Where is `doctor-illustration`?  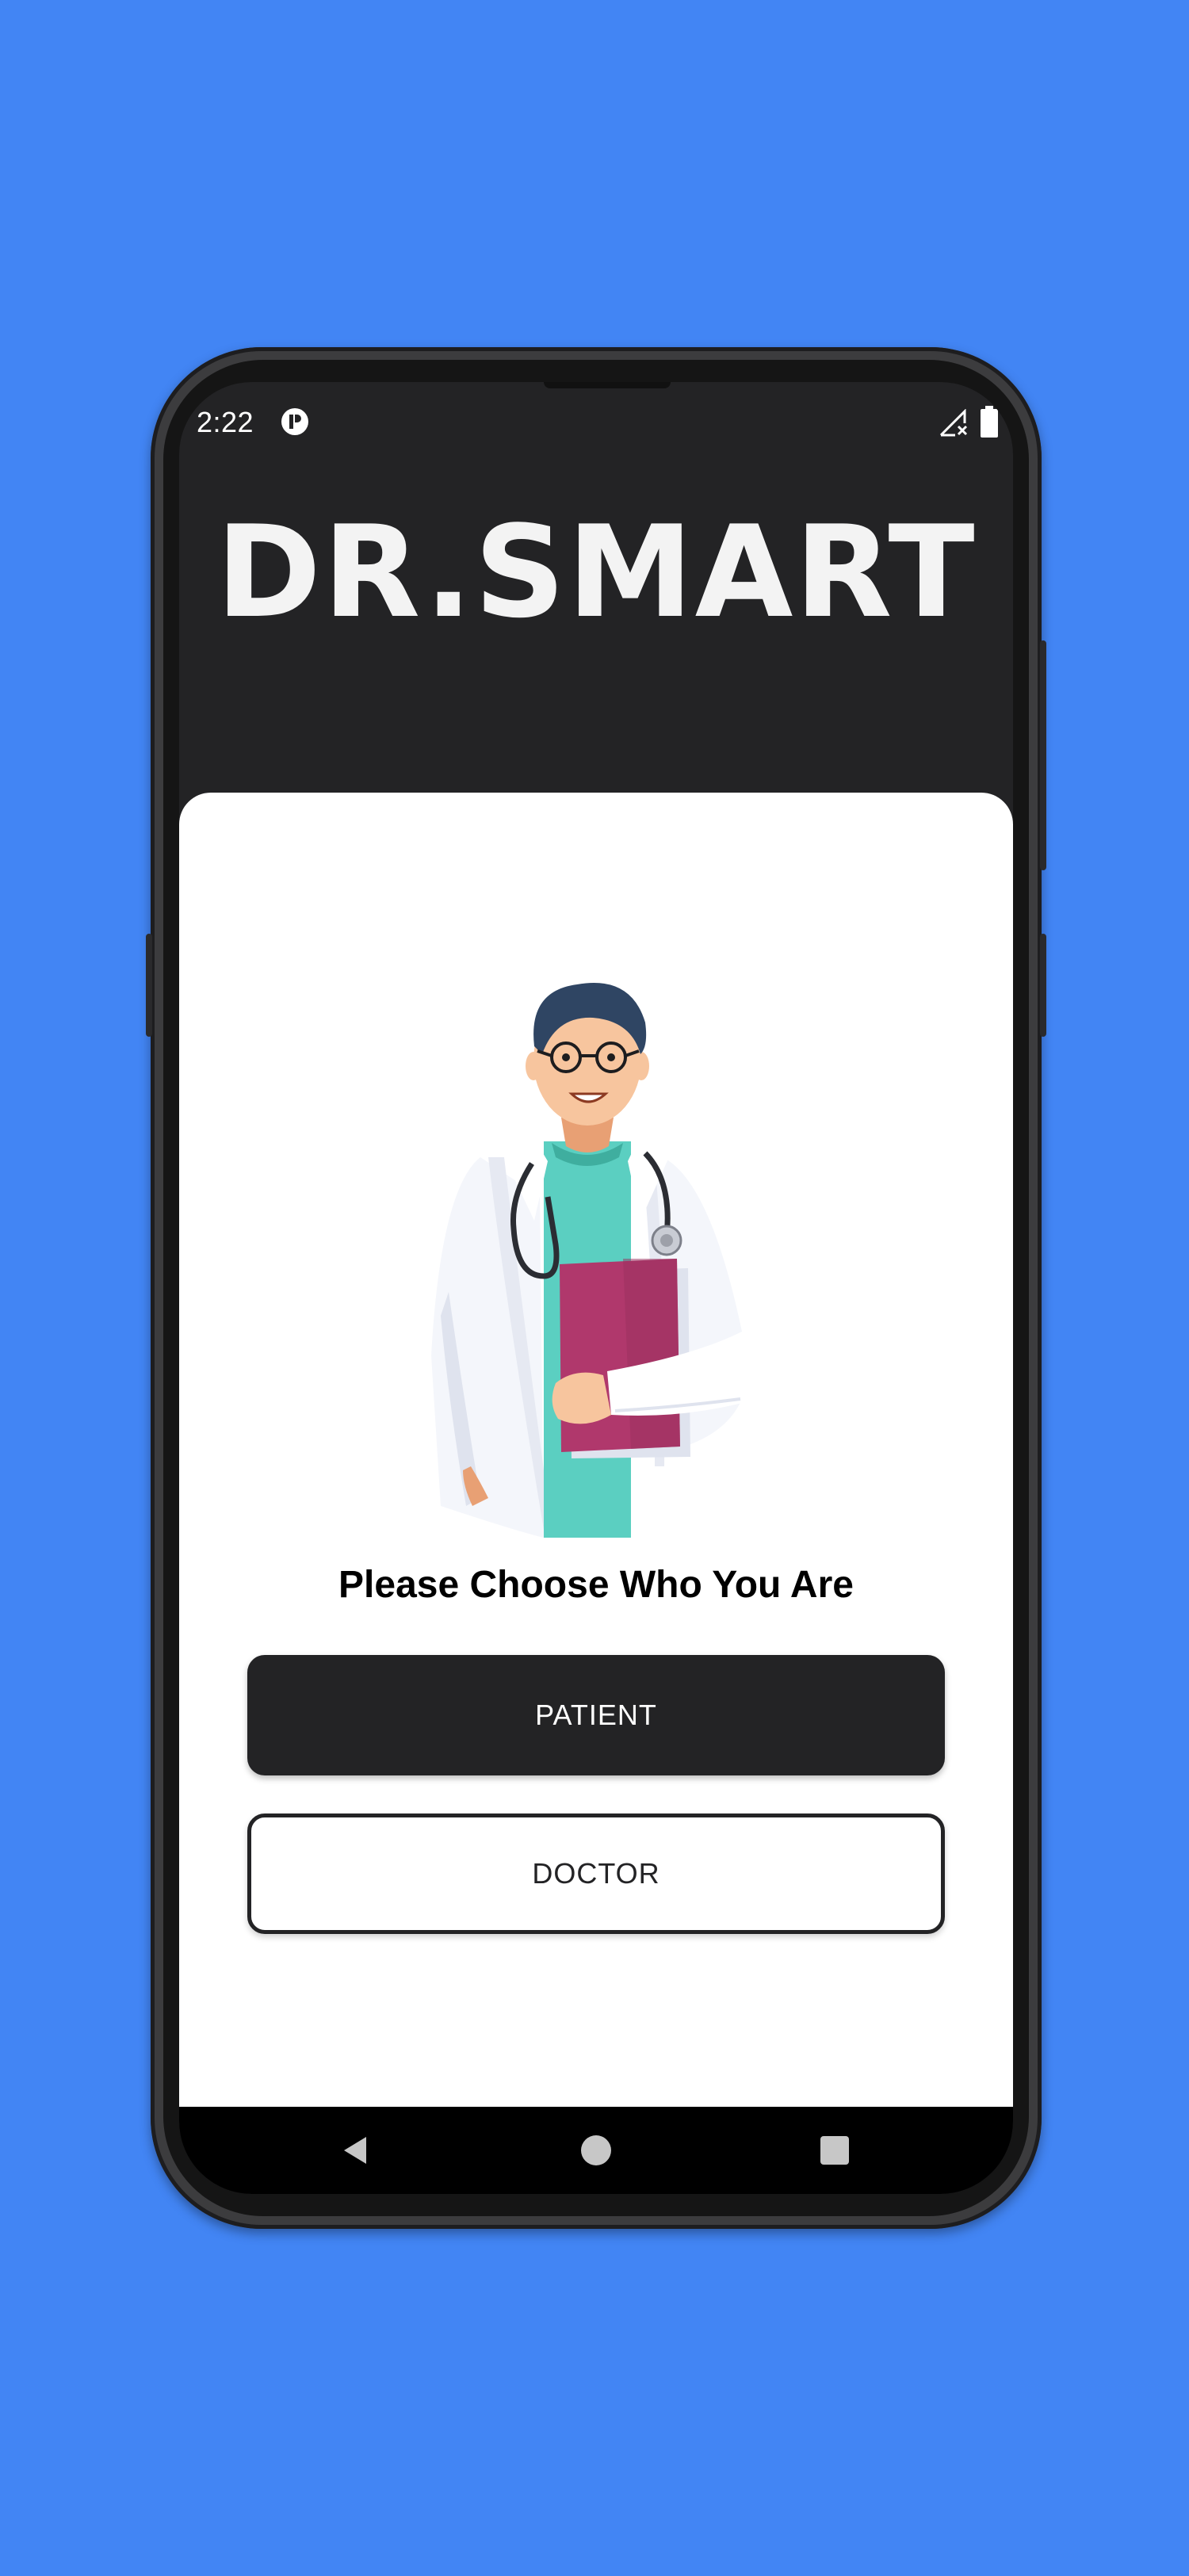 doctor-illustration is located at coordinates (592, 1260).